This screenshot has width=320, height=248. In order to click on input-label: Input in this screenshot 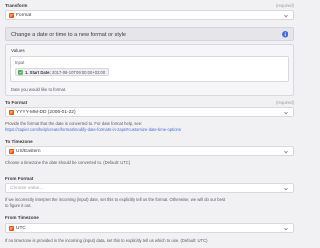, I will do `click(20, 62)`.